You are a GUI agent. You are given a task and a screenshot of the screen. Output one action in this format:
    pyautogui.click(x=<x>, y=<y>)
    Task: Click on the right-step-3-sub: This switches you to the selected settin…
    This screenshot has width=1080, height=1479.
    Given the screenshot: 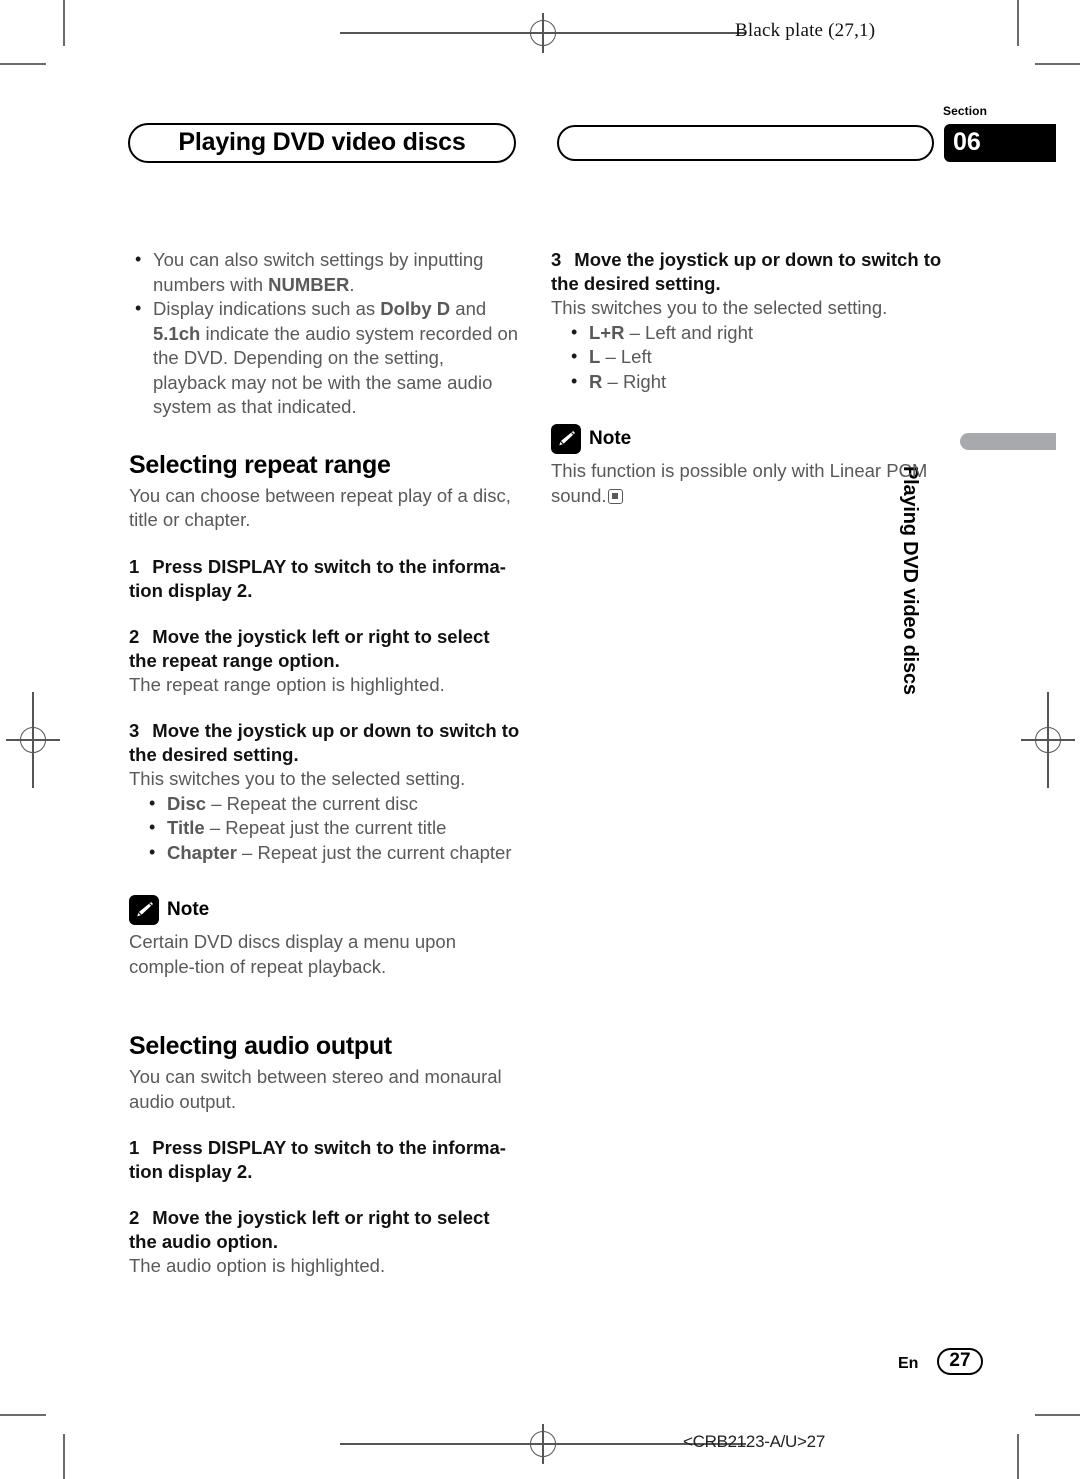 What is the action you would take?
    pyautogui.click(x=719, y=307)
    